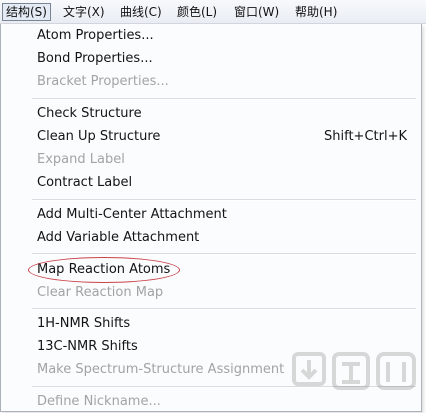 This screenshot has height=413, width=426. What do you see at coordinates (210, 293) in the screenshot?
I see `menu-item-clear-reaction-map: Clear Reaction Map` at bounding box center [210, 293].